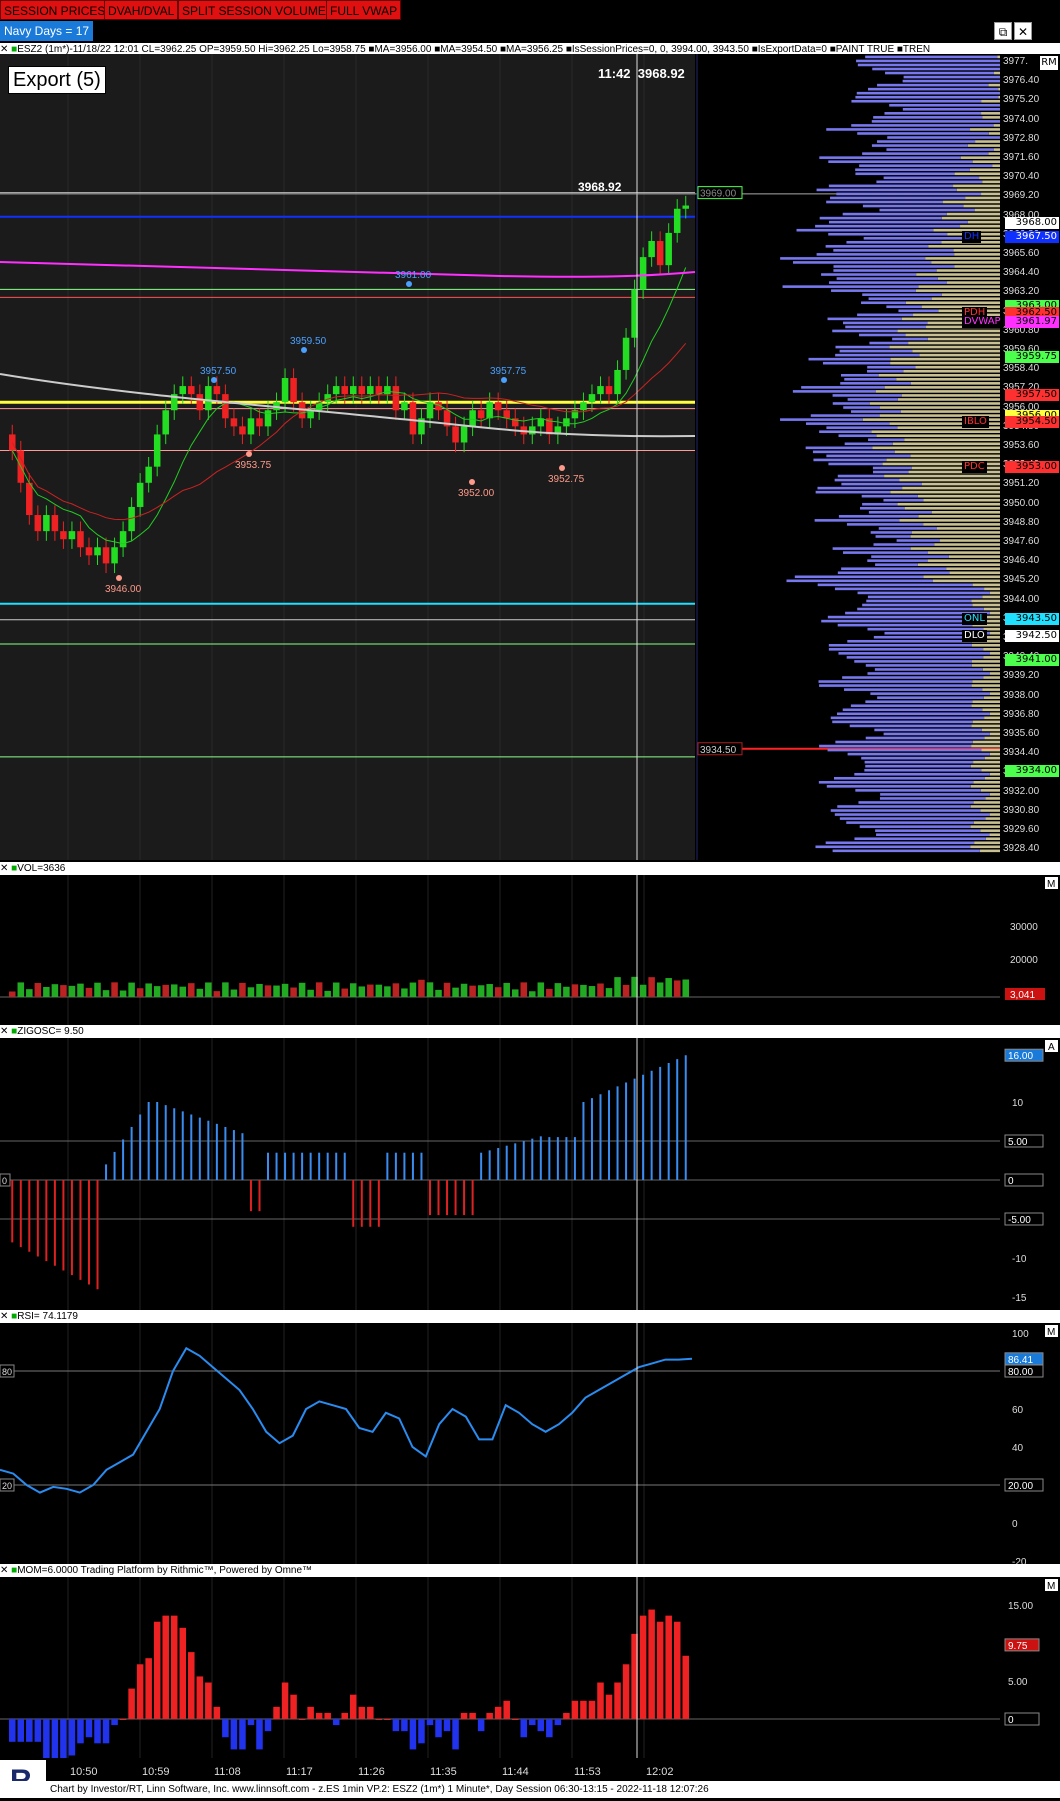  Describe the element at coordinates (57, 80) in the screenshot. I see `export-label: Export (5)` at that location.